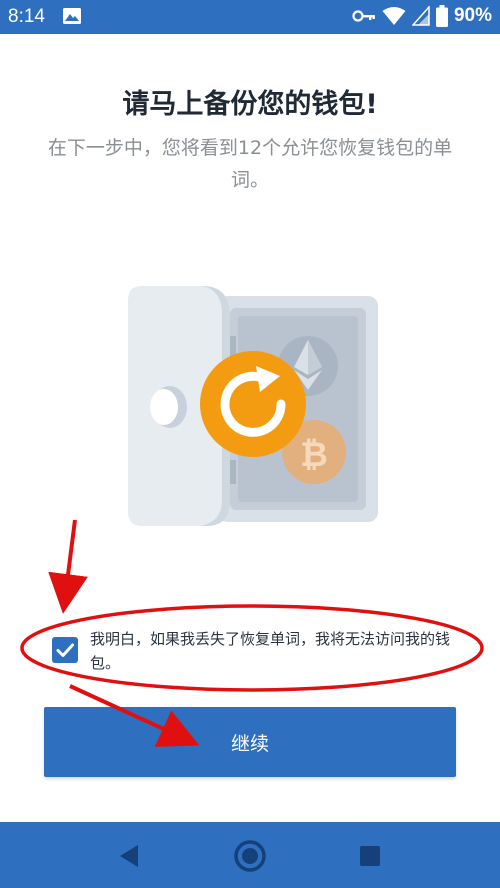  What do you see at coordinates (130, 856) in the screenshot?
I see `back-icon` at bounding box center [130, 856].